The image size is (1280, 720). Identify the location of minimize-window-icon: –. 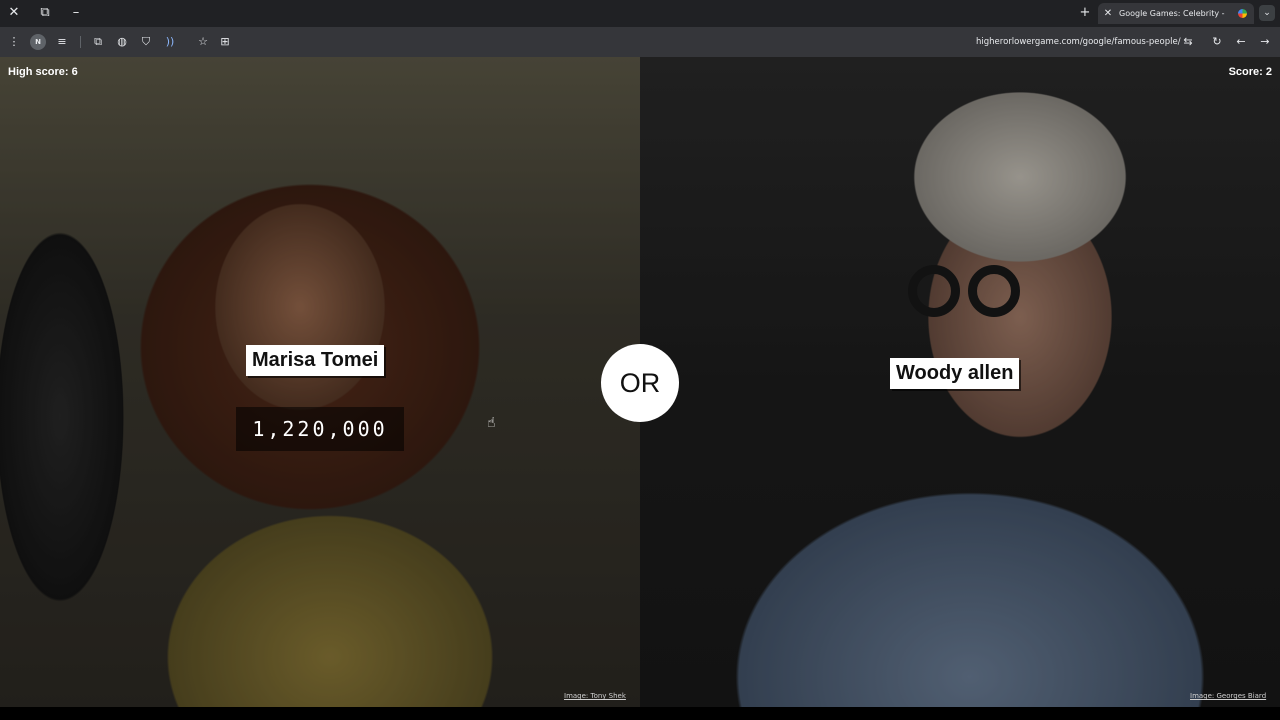
(76, 13).